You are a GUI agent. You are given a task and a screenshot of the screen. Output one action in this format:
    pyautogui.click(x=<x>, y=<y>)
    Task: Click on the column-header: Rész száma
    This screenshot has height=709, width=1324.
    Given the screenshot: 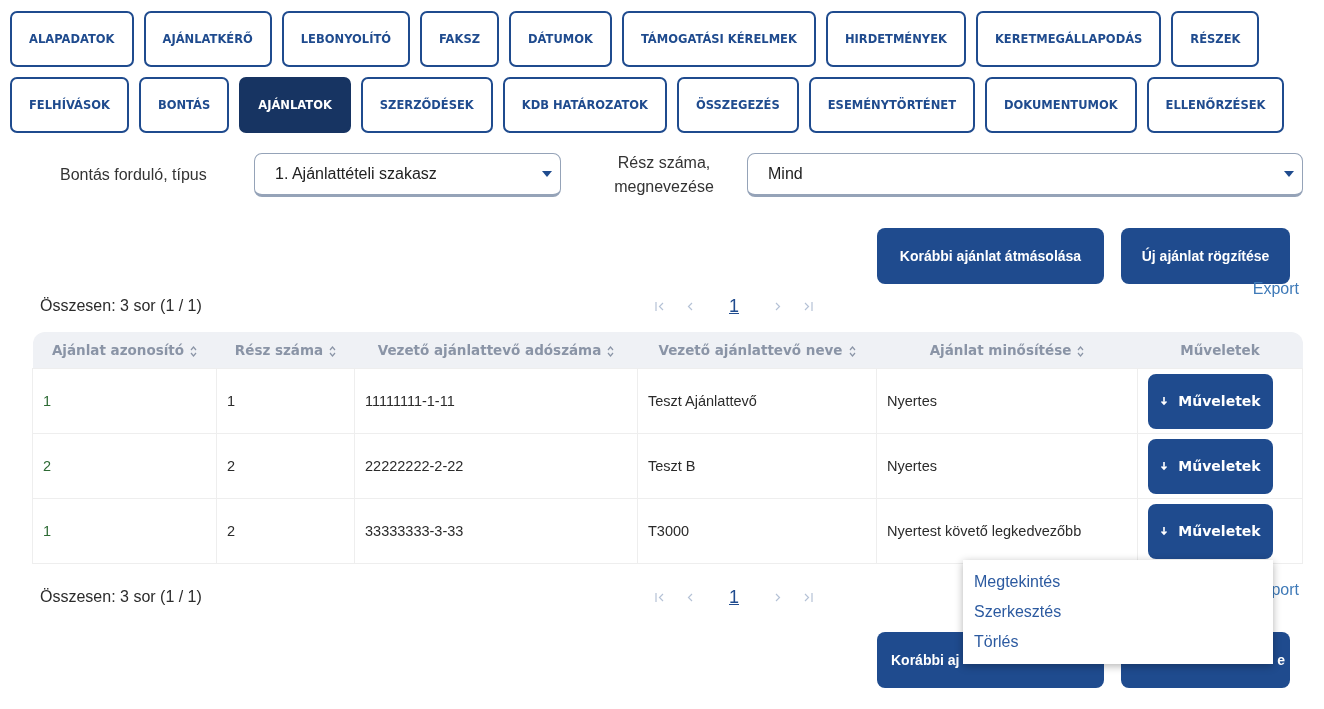 What is the action you would take?
    pyautogui.click(x=279, y=350)
    